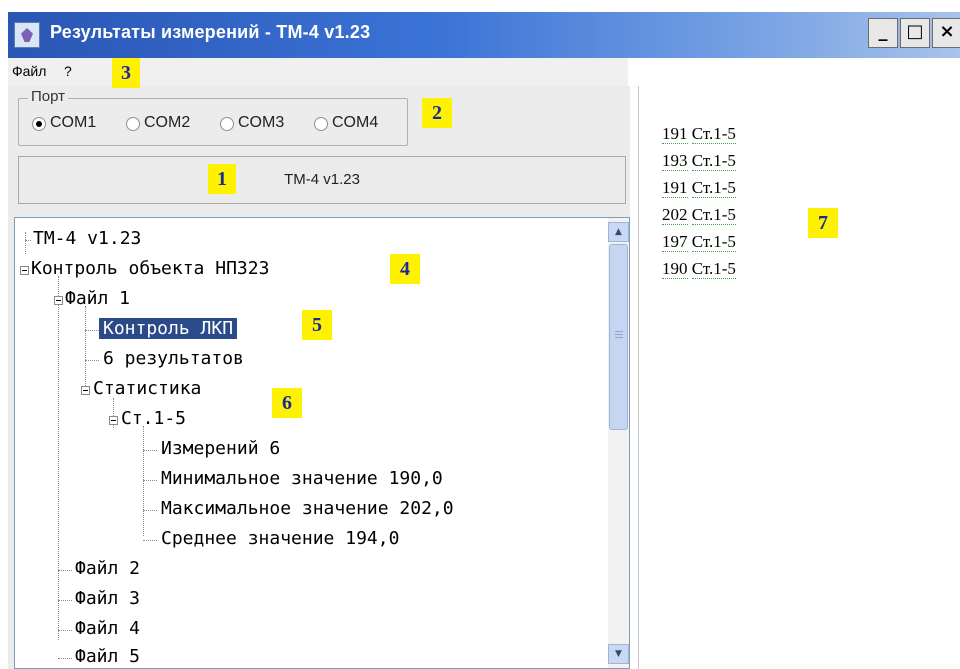  Describe the element at coordinates (107, 656) in the screenshot. I see `tree-node-file-5: Файл 5` at that location.